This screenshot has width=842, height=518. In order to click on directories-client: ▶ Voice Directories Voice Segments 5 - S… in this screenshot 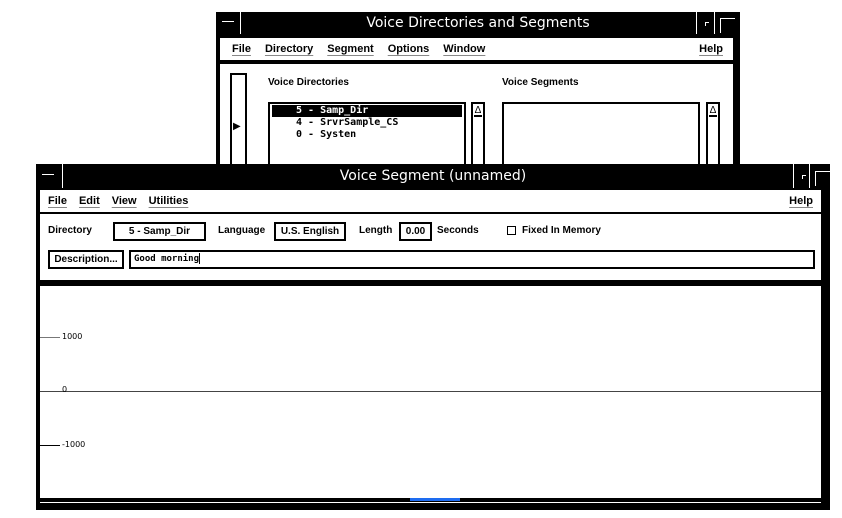, I will do `click(476, 118)`.